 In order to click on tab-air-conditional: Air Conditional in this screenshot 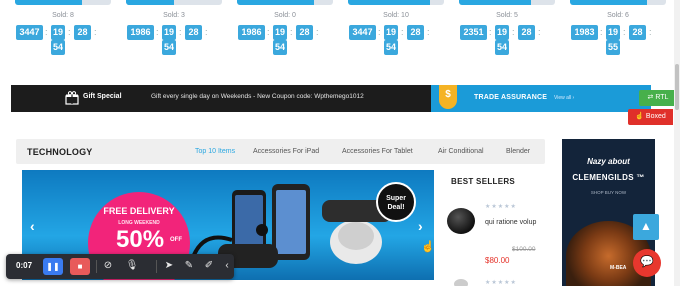, I will do `click(461, 151)`.